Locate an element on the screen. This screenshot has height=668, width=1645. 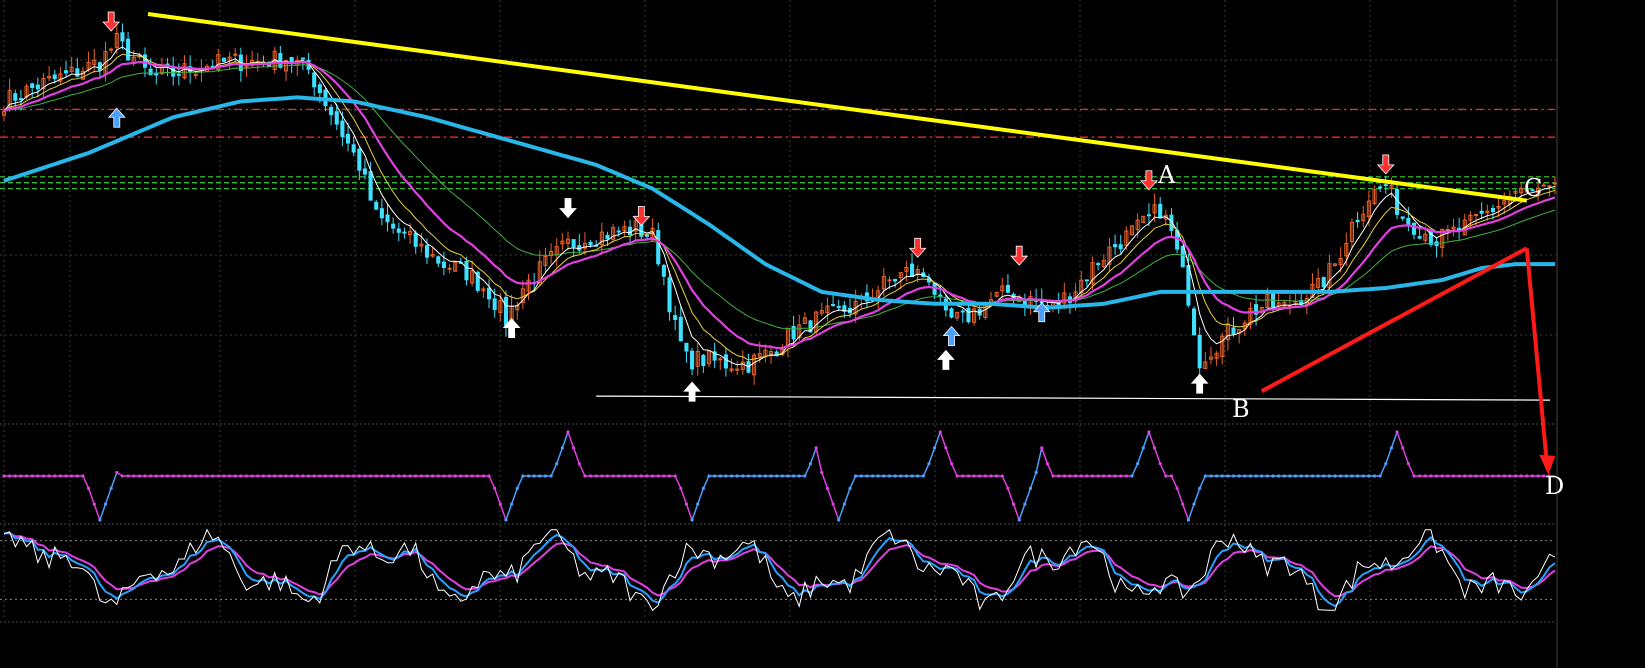
pivot-labels: A B C D is located at coordinates (1360, 330).